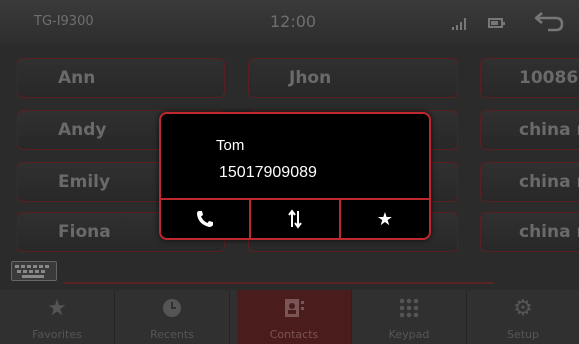 The image size is (579, 344). What do you see at coordinates (549, 78) in the screenshot?
I see `contact-name: 10086` at bounding box center [549, 78].